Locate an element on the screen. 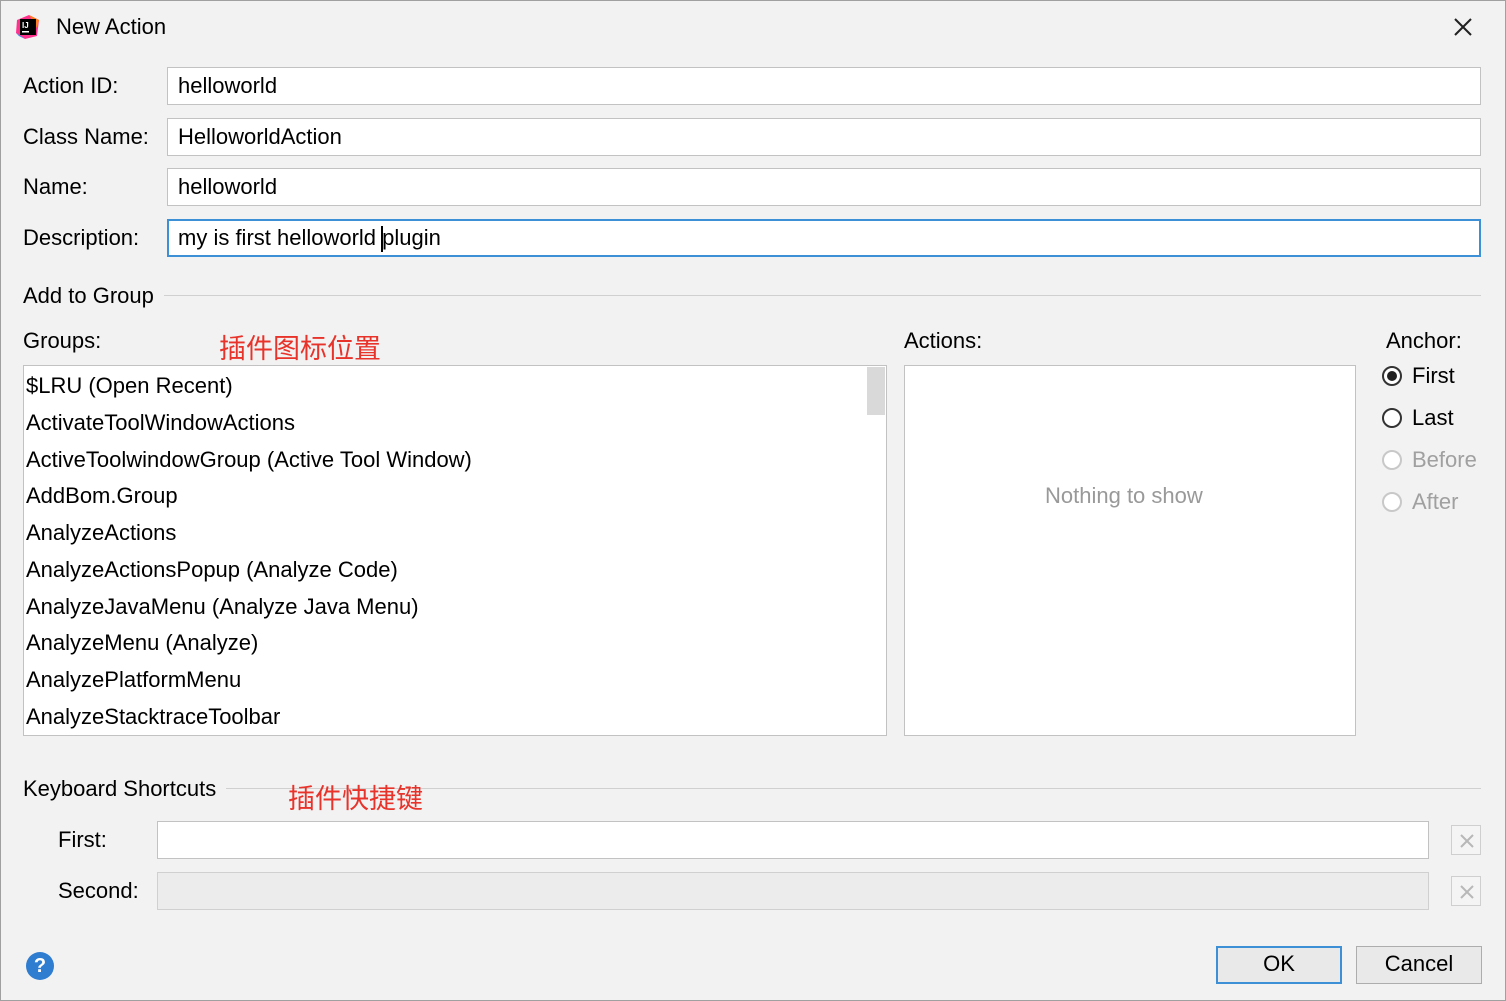 This screenshot has width=1506, height=1001. help-icon: ? is located at coordinates (40, 966).